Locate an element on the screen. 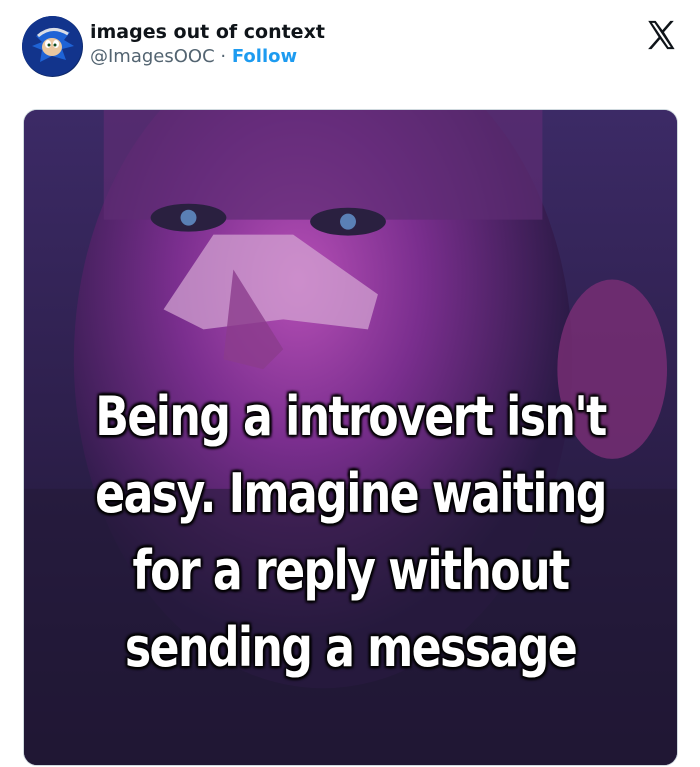 This screenshot has width=700, height=767. caption-line: easy. Imagine waiting is located at coordinates (351, 493).